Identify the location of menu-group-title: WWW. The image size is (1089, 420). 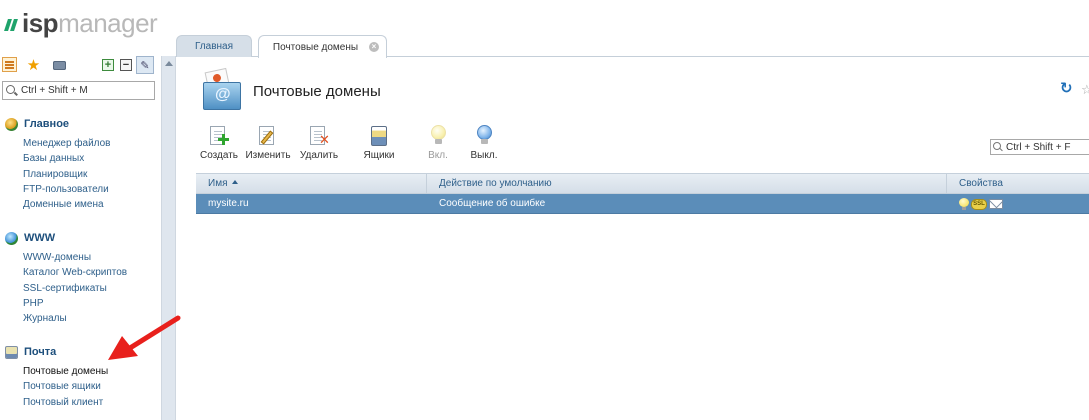
(40, 238).